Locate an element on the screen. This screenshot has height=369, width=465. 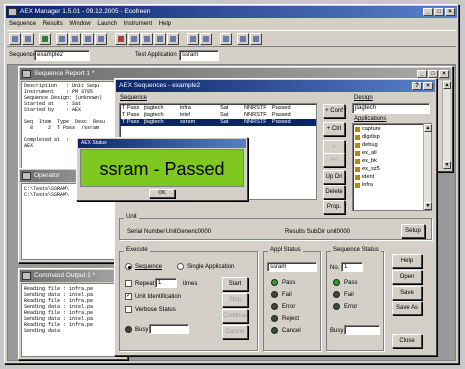
menu-sequence: Sequence is located at coordinates (22, 24).